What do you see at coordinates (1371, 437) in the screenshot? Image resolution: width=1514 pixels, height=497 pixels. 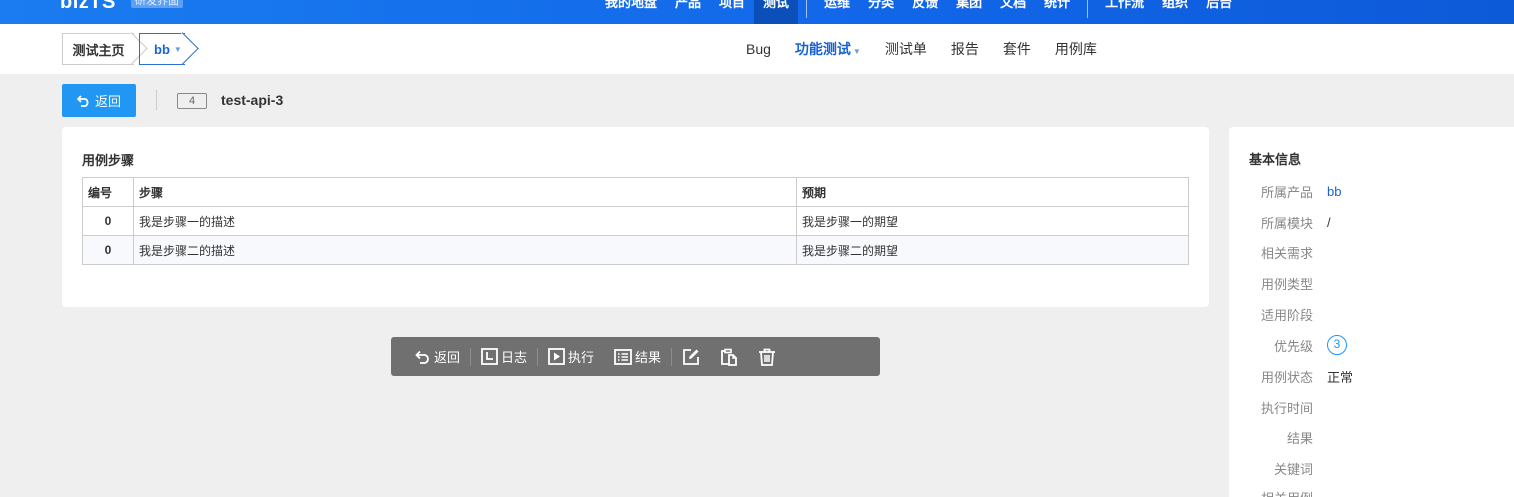 I see `info-row-result: 结果` at bounding box center [1371, 437].